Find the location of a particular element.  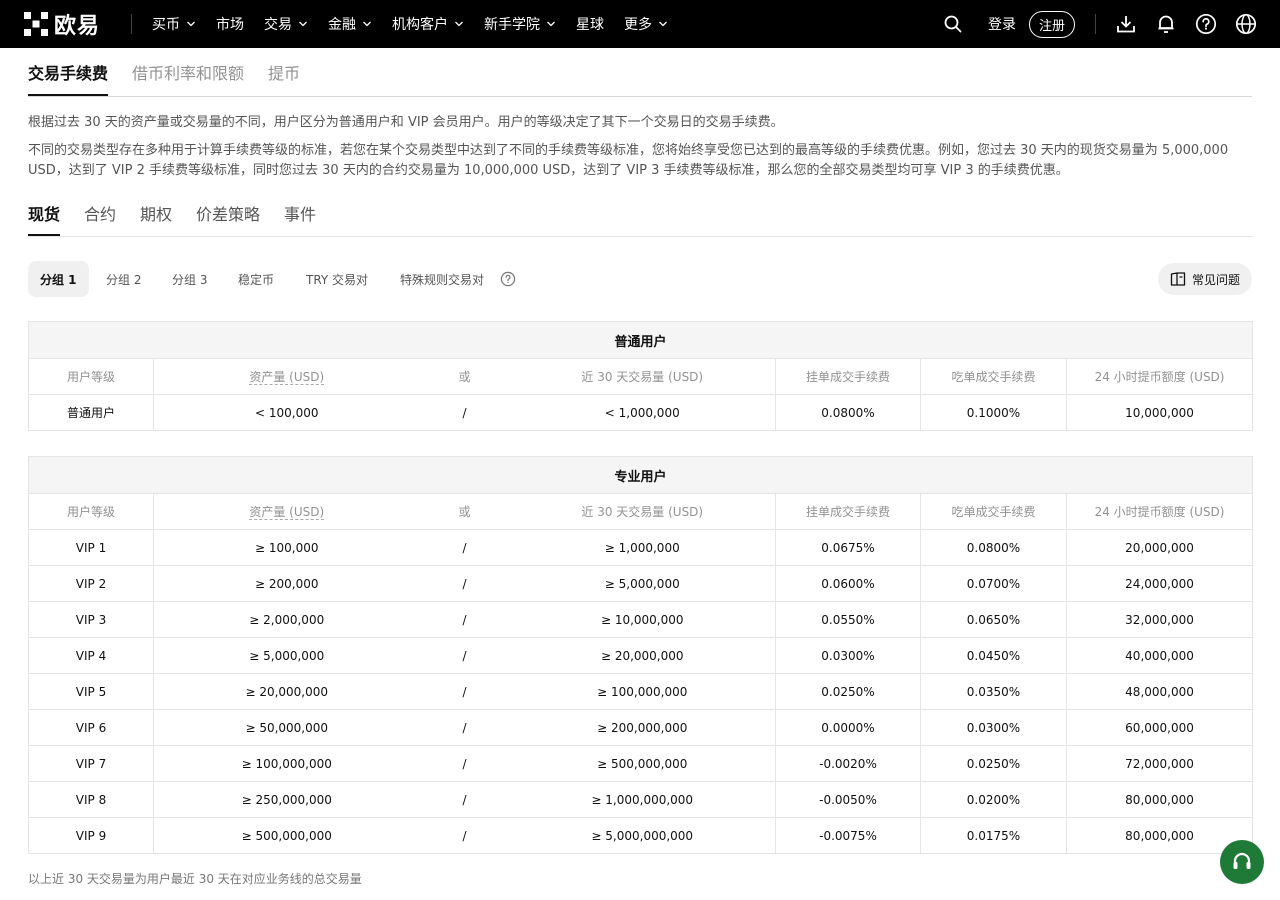

group-1-pill: 分组 1 is located at coordinates (58, 279).